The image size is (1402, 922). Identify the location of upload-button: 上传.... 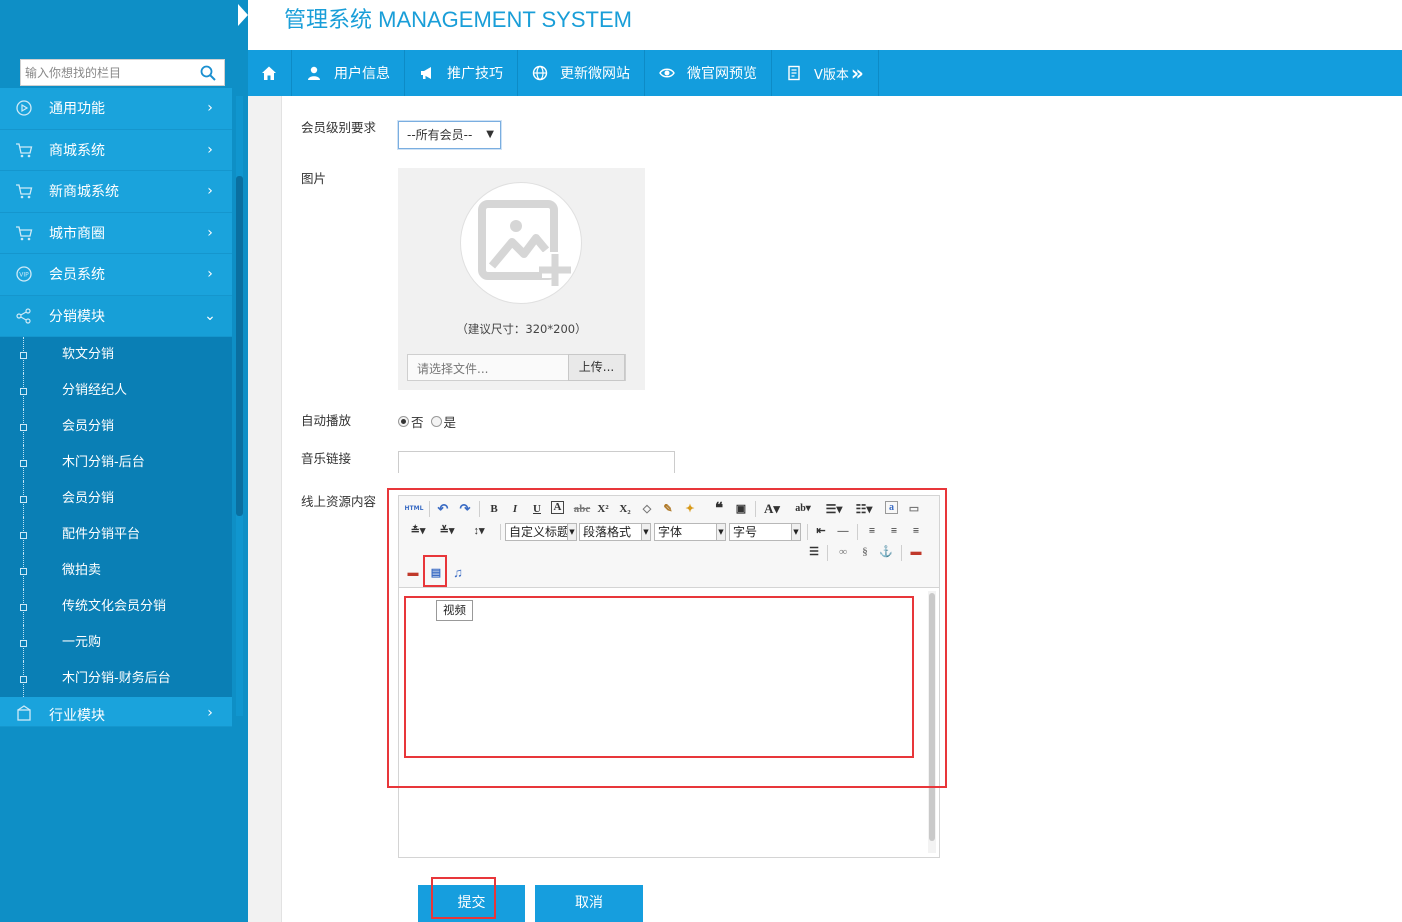
(596, 367).